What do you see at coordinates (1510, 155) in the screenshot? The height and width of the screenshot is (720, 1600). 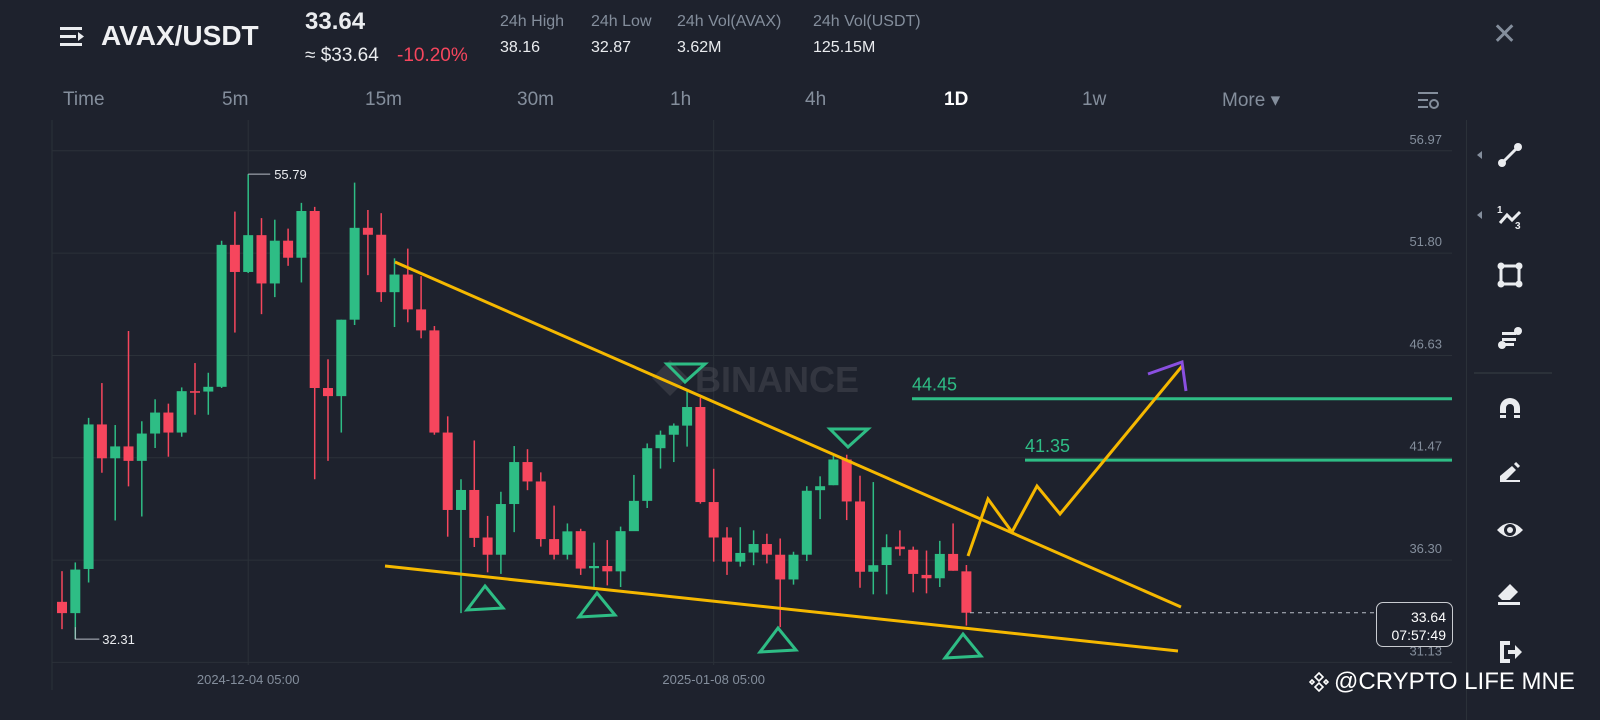 I see `trend-line-icon` at bounding box center [1510, 155].